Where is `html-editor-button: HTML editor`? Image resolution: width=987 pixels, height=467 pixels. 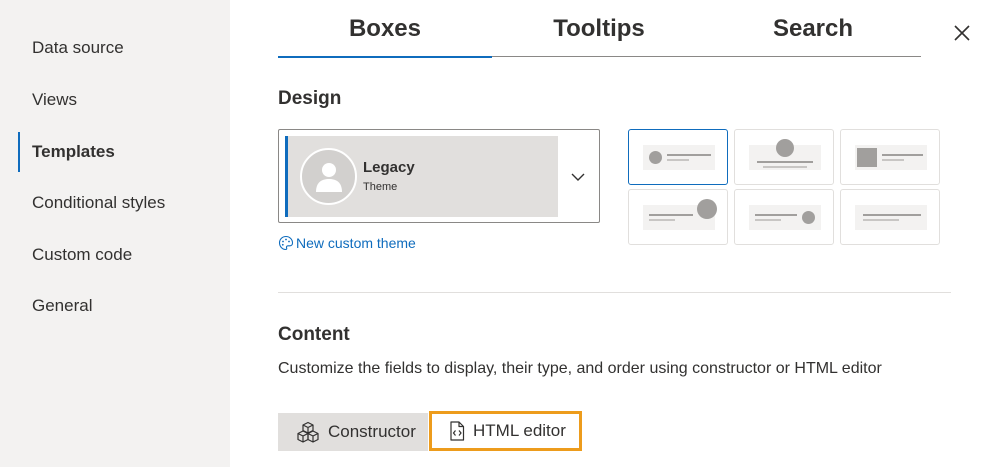 html-editor-button: HTML editor is located at coordinates (505, 431).